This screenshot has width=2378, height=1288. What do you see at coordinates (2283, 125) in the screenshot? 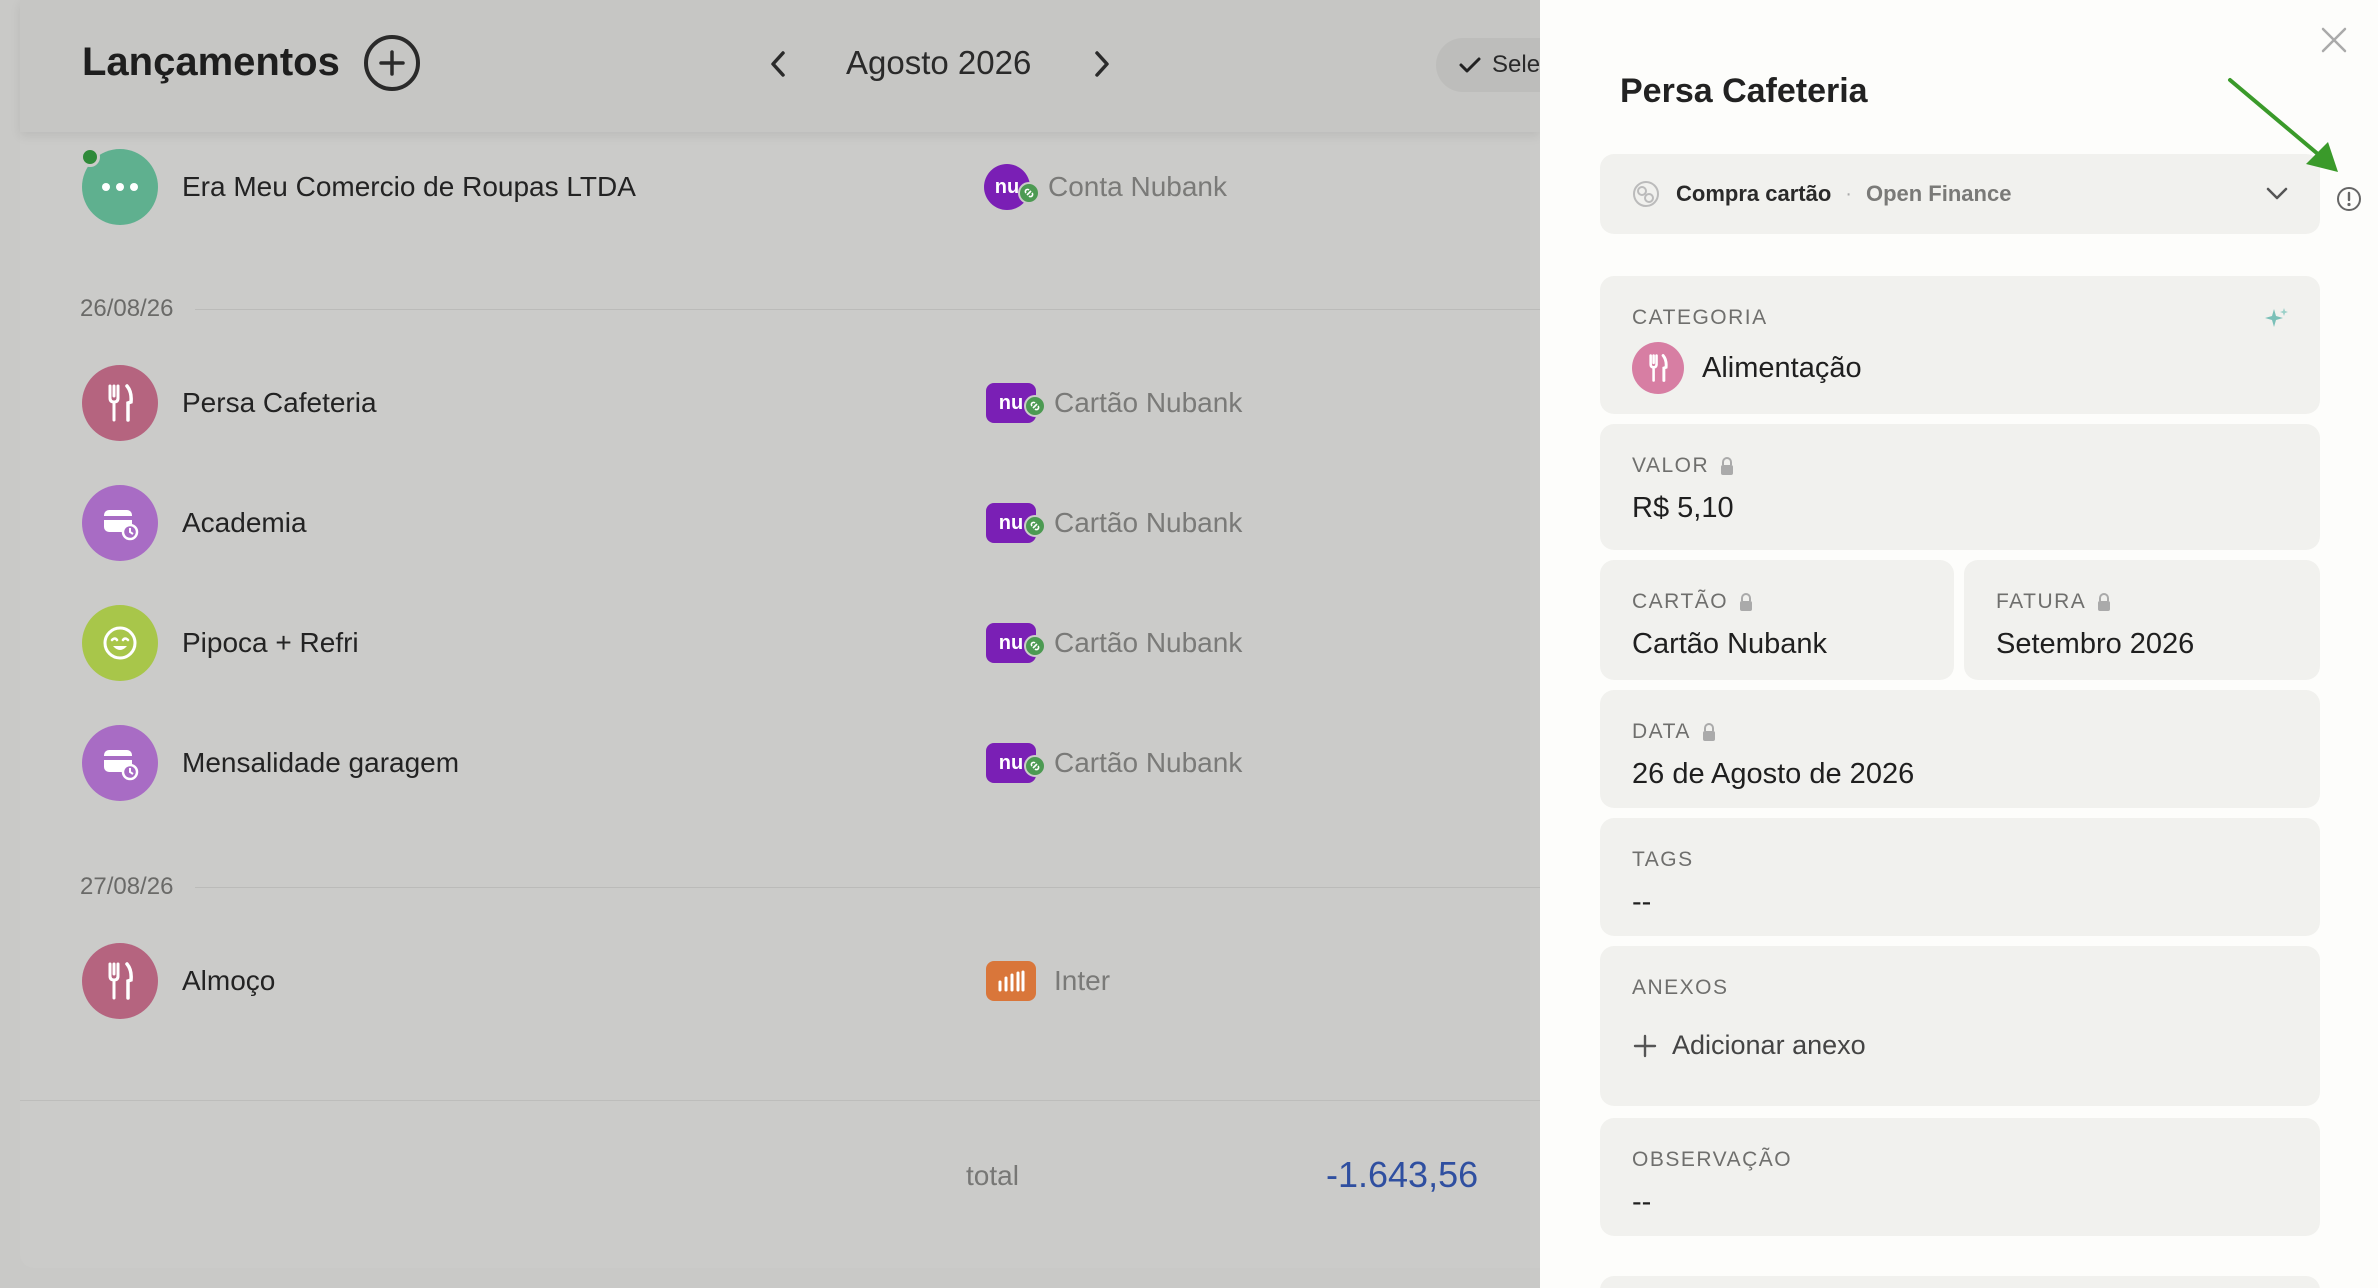
I see `annotation-arrow-icon` at bounding box center [2283, 125].